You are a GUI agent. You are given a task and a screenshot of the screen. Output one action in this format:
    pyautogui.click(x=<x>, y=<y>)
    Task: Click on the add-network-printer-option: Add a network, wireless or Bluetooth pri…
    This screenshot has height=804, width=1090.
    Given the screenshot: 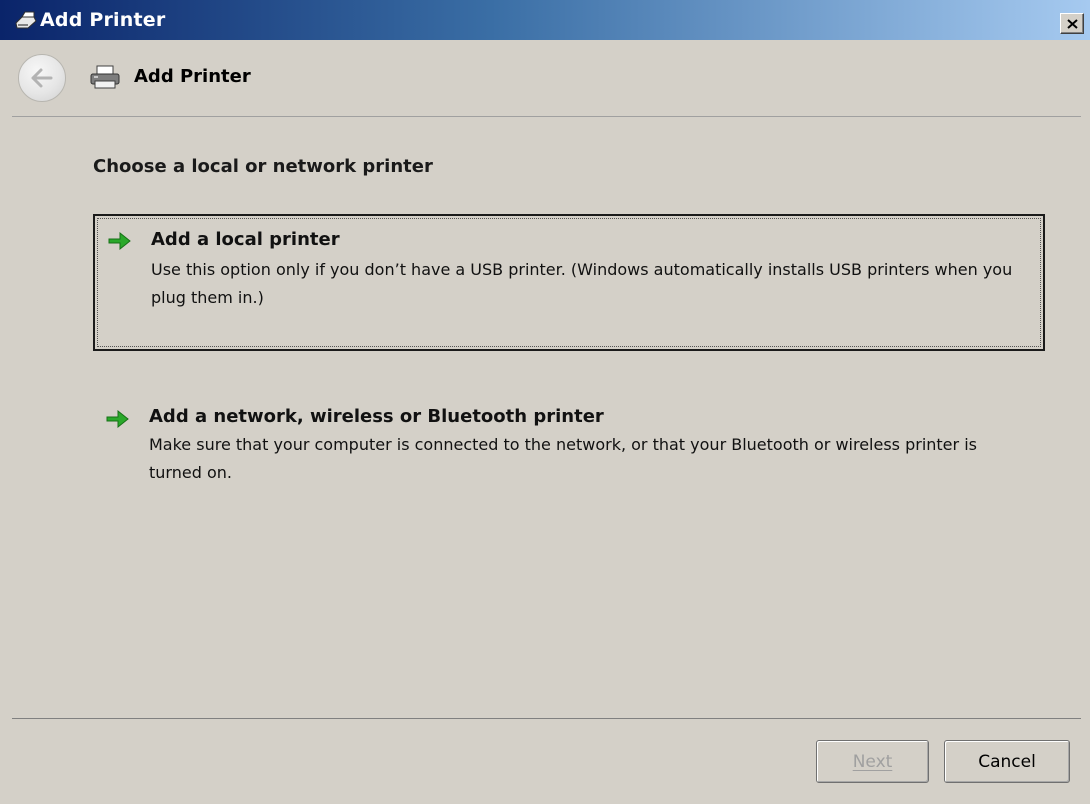 What is the action you would take?
    pyautogui.click(x=569, y=447)
    